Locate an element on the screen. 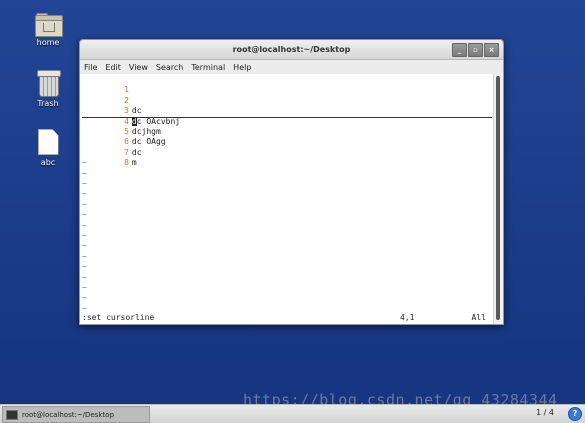 This screenshot has height=423, width=585. taskbar-window-button: root@localhost:~/Desktop is located at coordinates (76, 414).